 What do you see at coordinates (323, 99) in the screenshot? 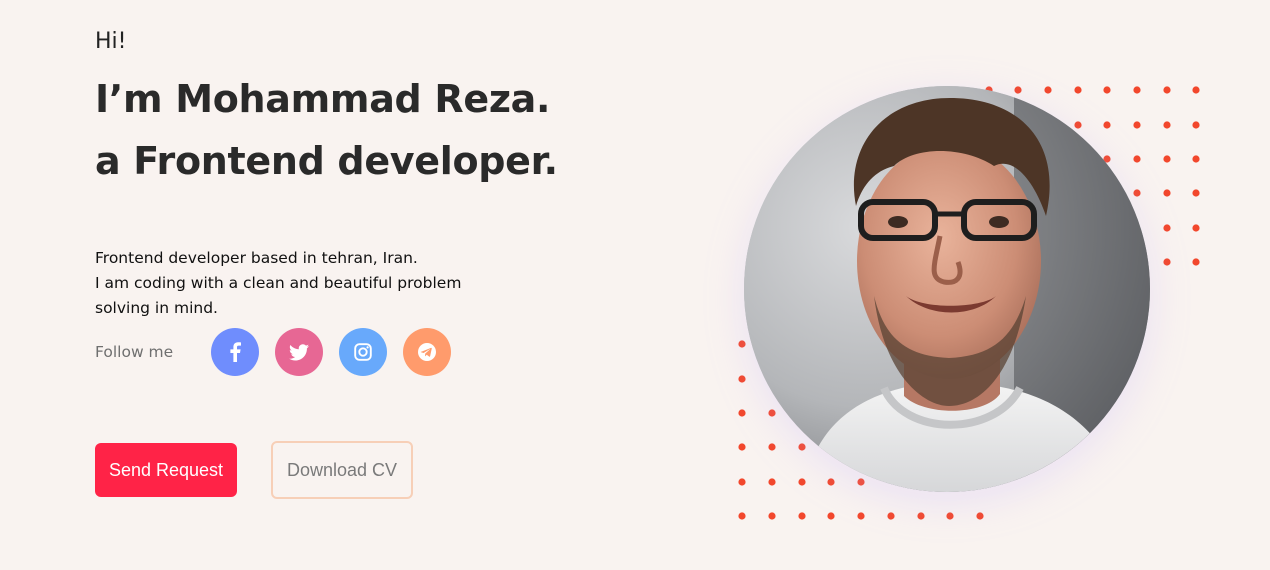
I see `headline-line-1: I’m Mohammad Reza.` at bounding box center [323, 99].